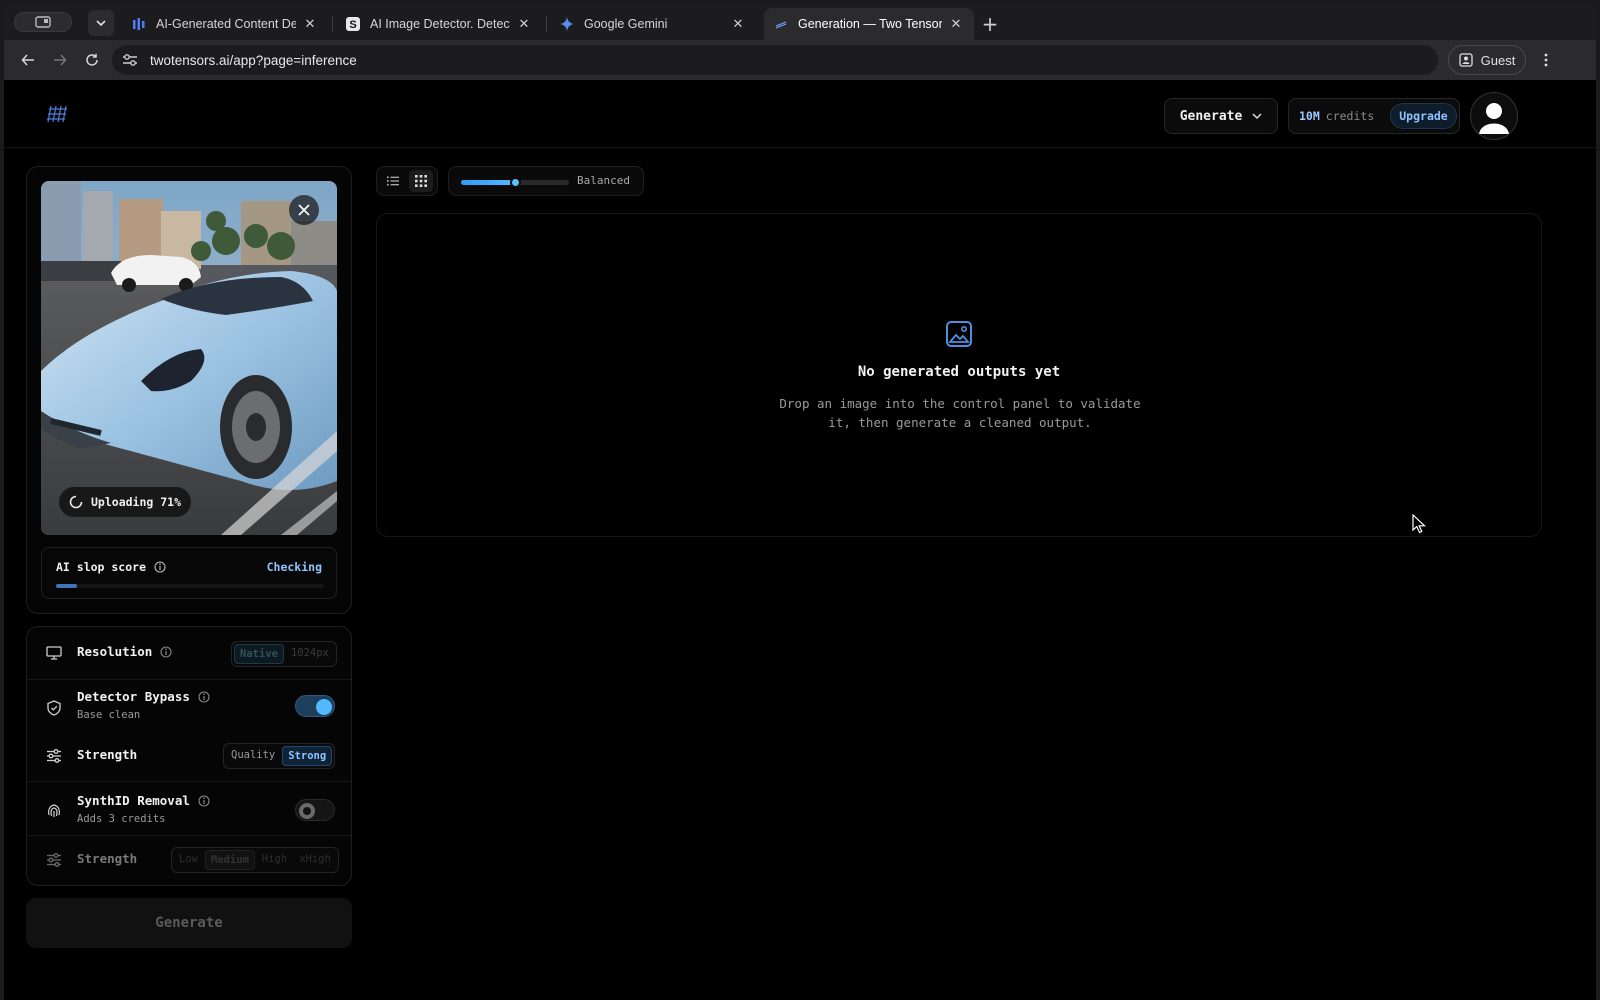  I want to click on strength-segmented: Quality Strong, so click(279, 756).